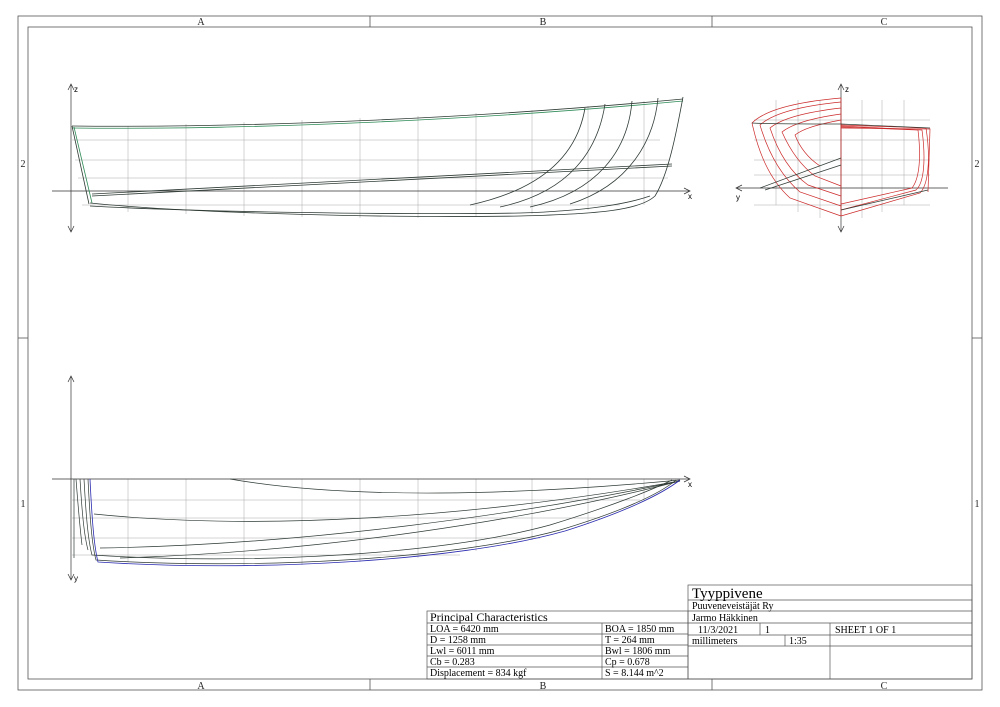  What do you see at coordinates (725, 618) in the screenshot?
I see `author-name: Jarmo Häkkinen` at bounding box center [725, 618].